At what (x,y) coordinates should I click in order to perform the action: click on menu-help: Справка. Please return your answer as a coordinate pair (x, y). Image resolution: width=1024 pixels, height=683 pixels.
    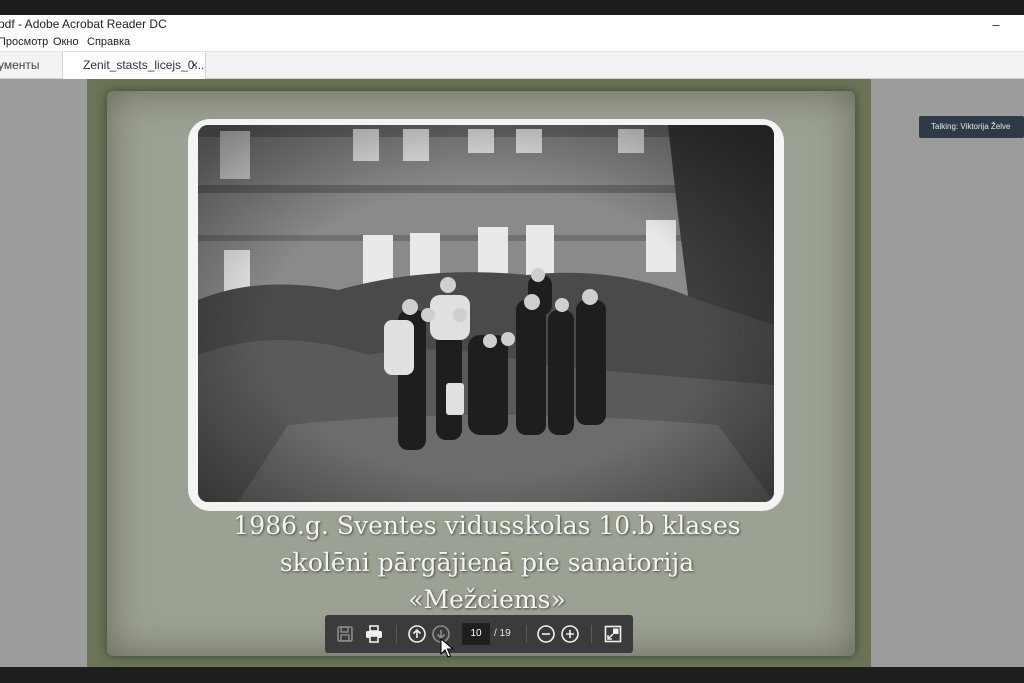
    Looking at the image, I should click on (108, 42).